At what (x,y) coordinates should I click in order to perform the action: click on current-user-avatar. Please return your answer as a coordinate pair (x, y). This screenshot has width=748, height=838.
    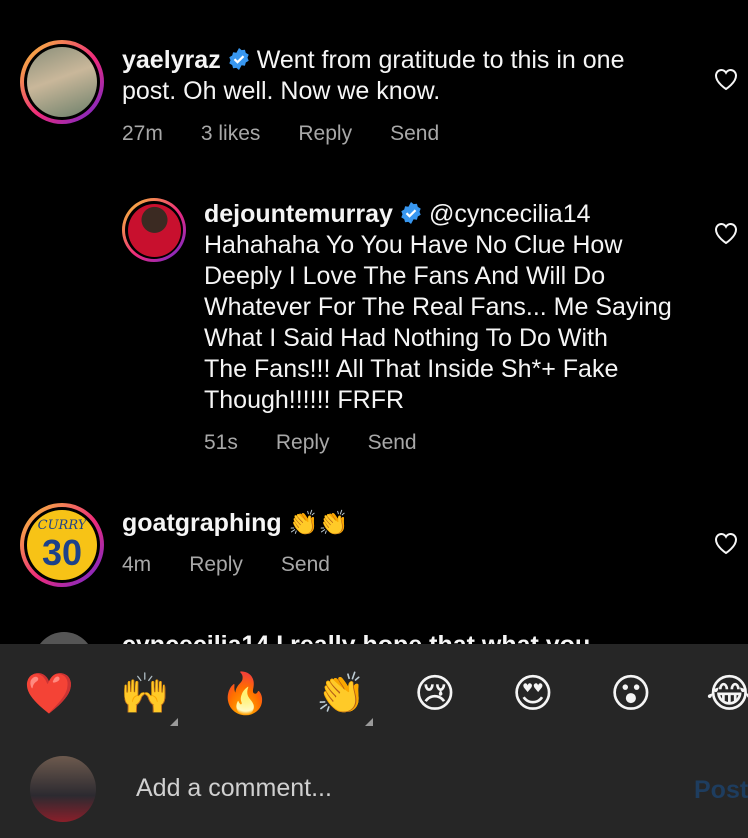
    Looking at the image, I should click on (63, 789).